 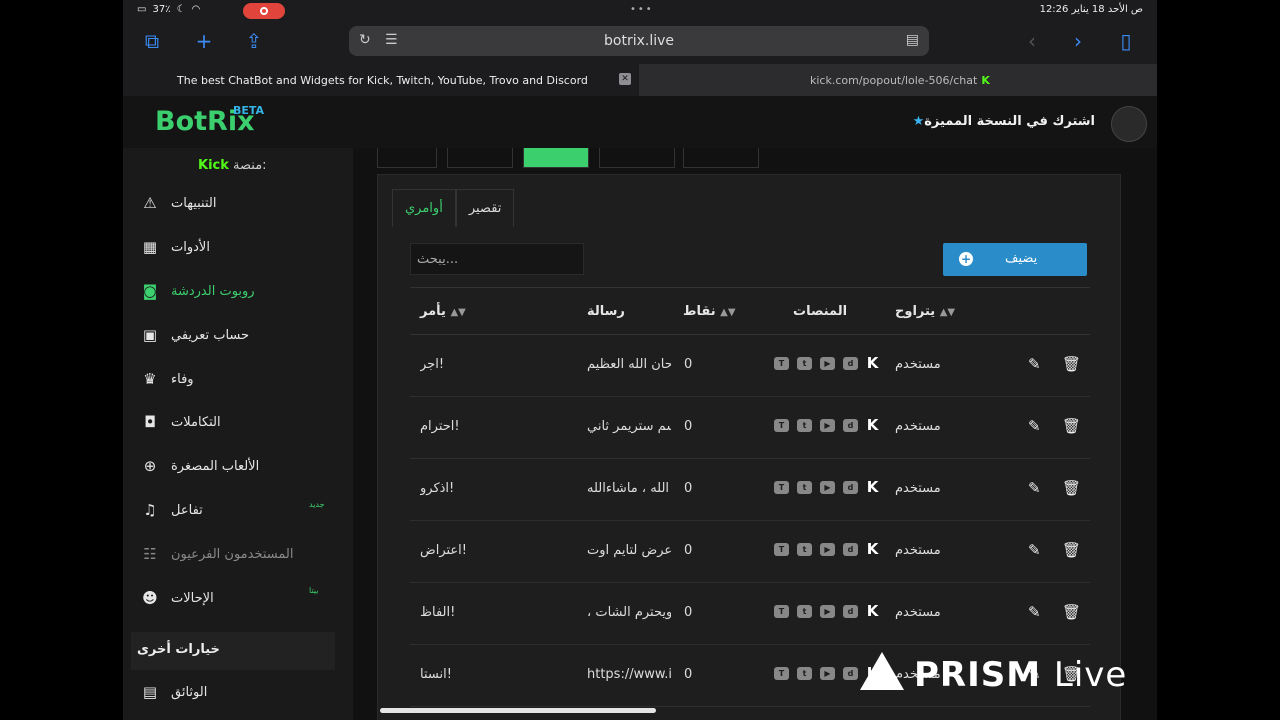 I want to click on multitasking-dots: •••, so click(x=642, y=9).